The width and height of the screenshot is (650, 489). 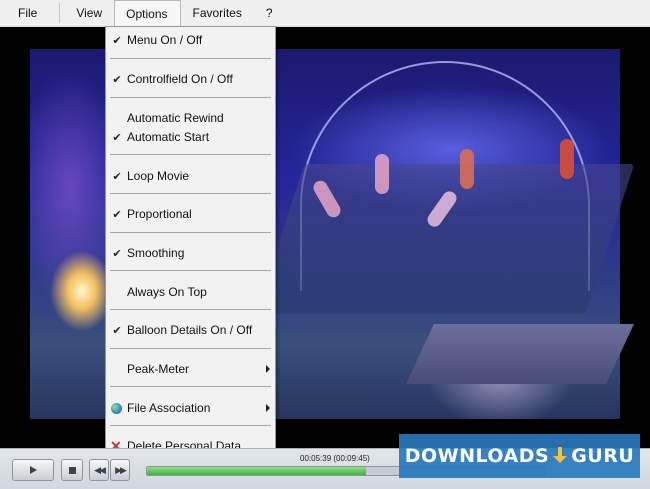 What do you see at coordinates (169, 408) in the screenshot?
I see `menu-item-label: File Association` at bounding box center [169, 408].